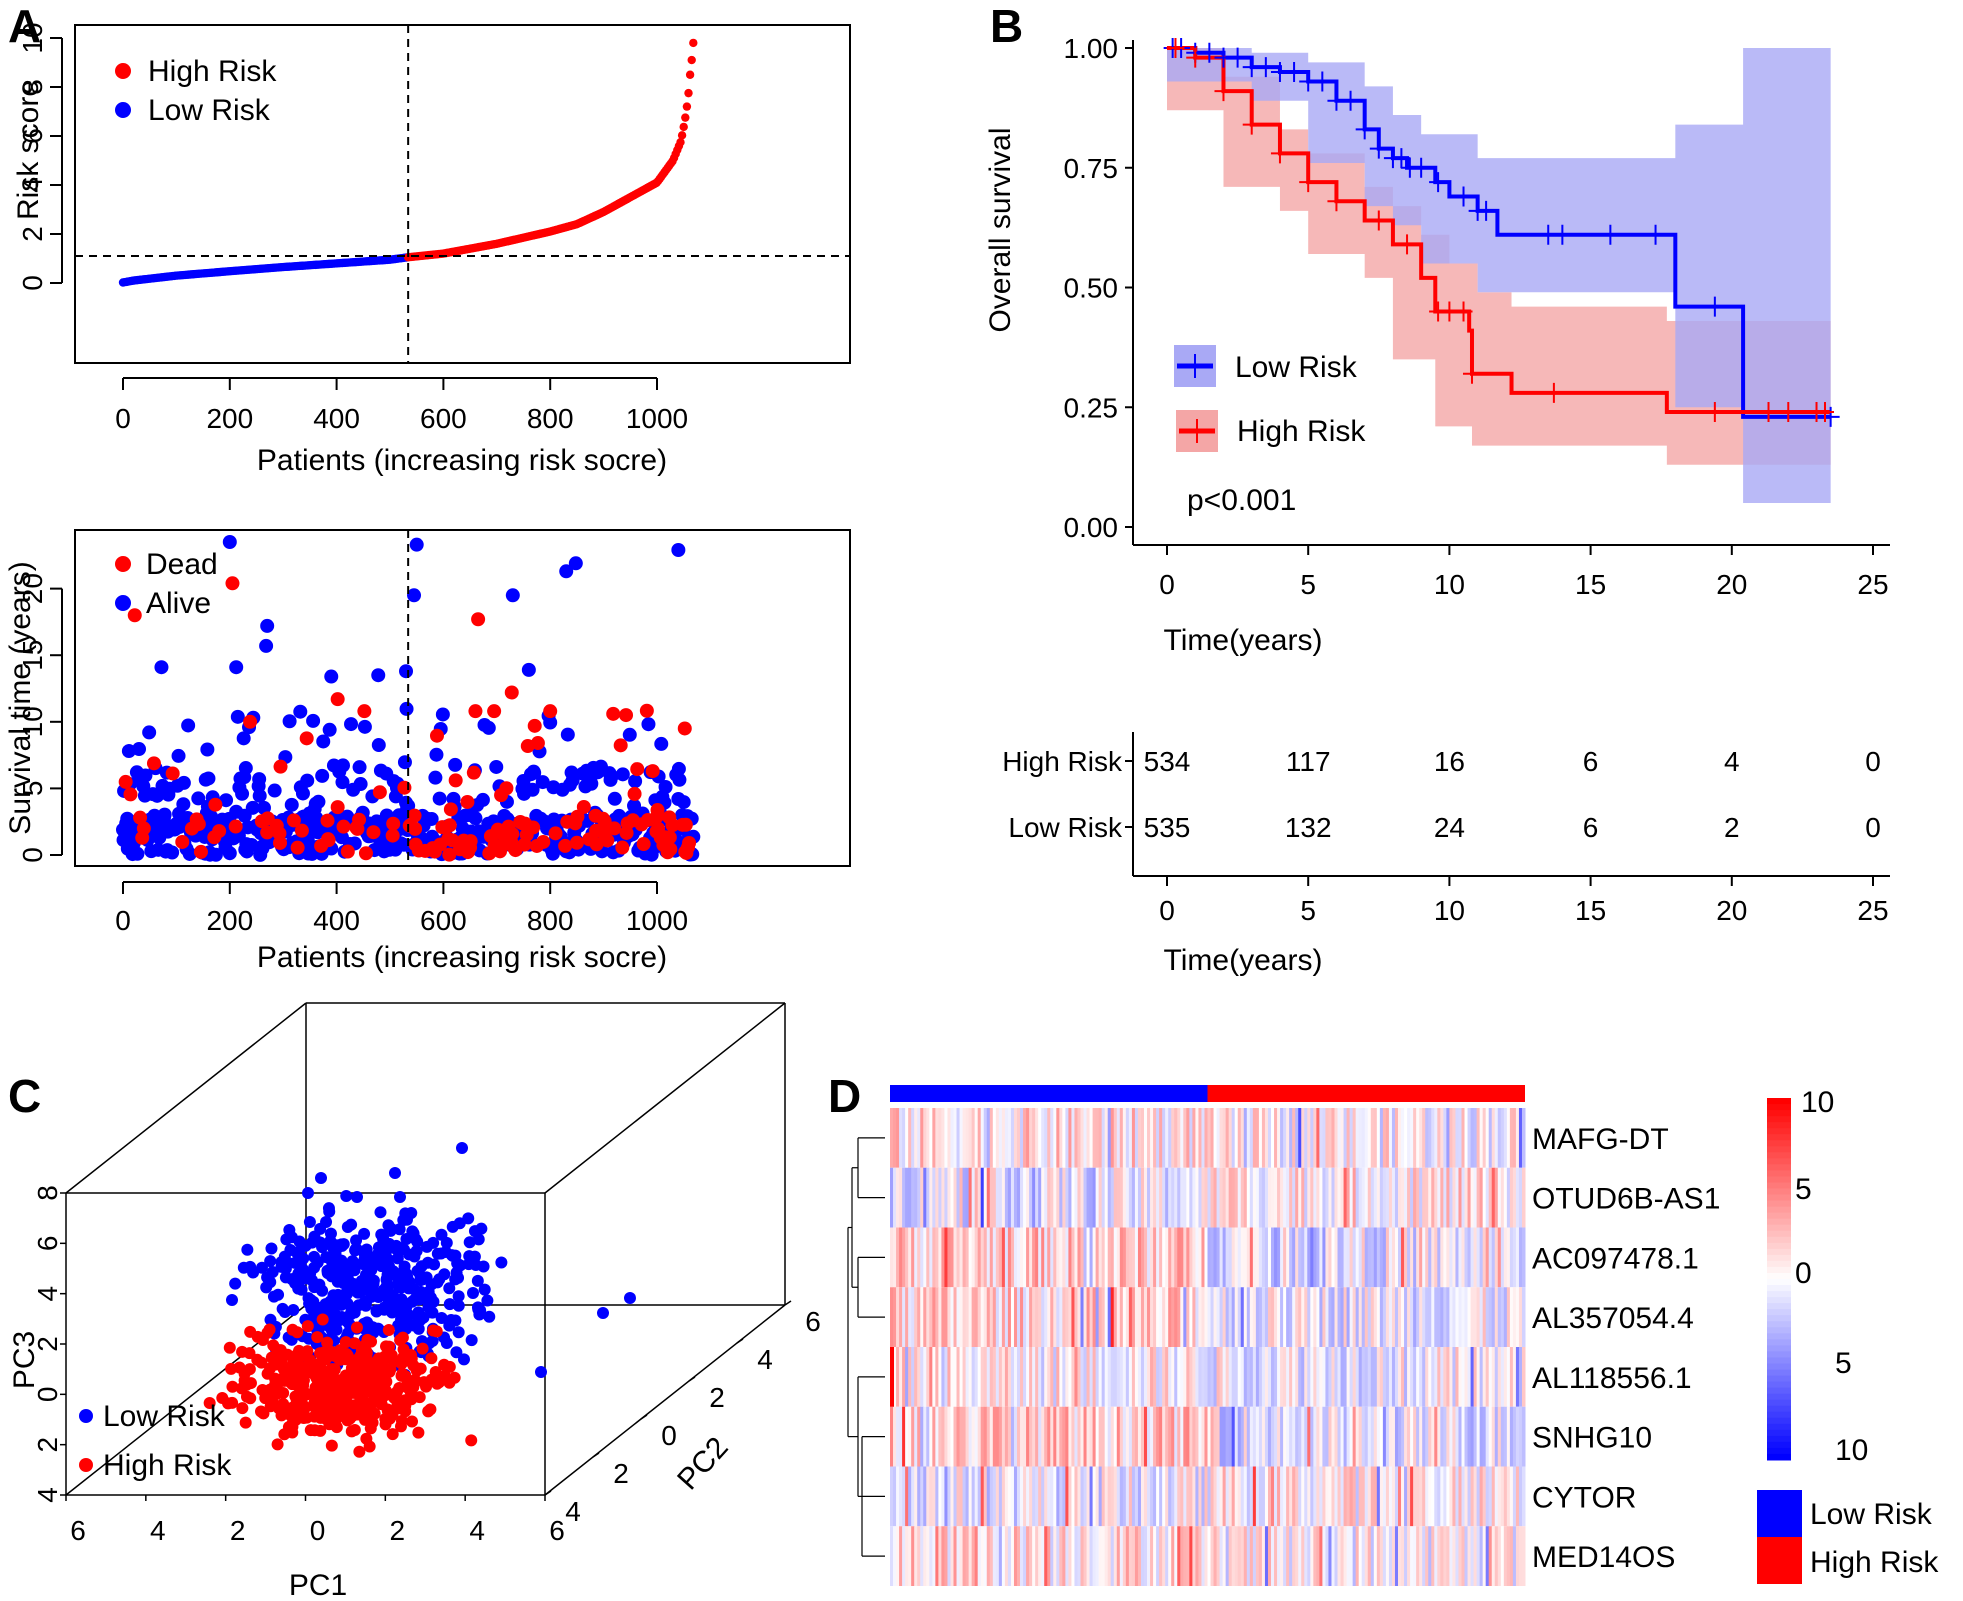 This screenshot has height=1601, width=1963. What do you see at coordinates (158, 1530) in the screenshot?
I see `pc1-tick-label: 4` at bounding box center [158, 1530].